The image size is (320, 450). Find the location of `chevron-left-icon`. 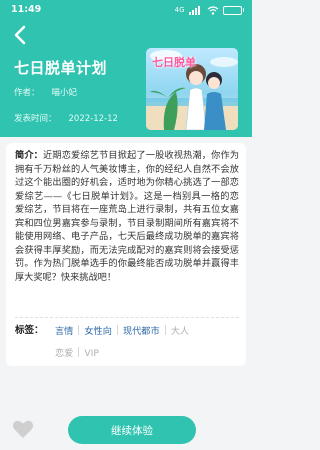

chevron-left-icon is located at coordinates (20, 35).